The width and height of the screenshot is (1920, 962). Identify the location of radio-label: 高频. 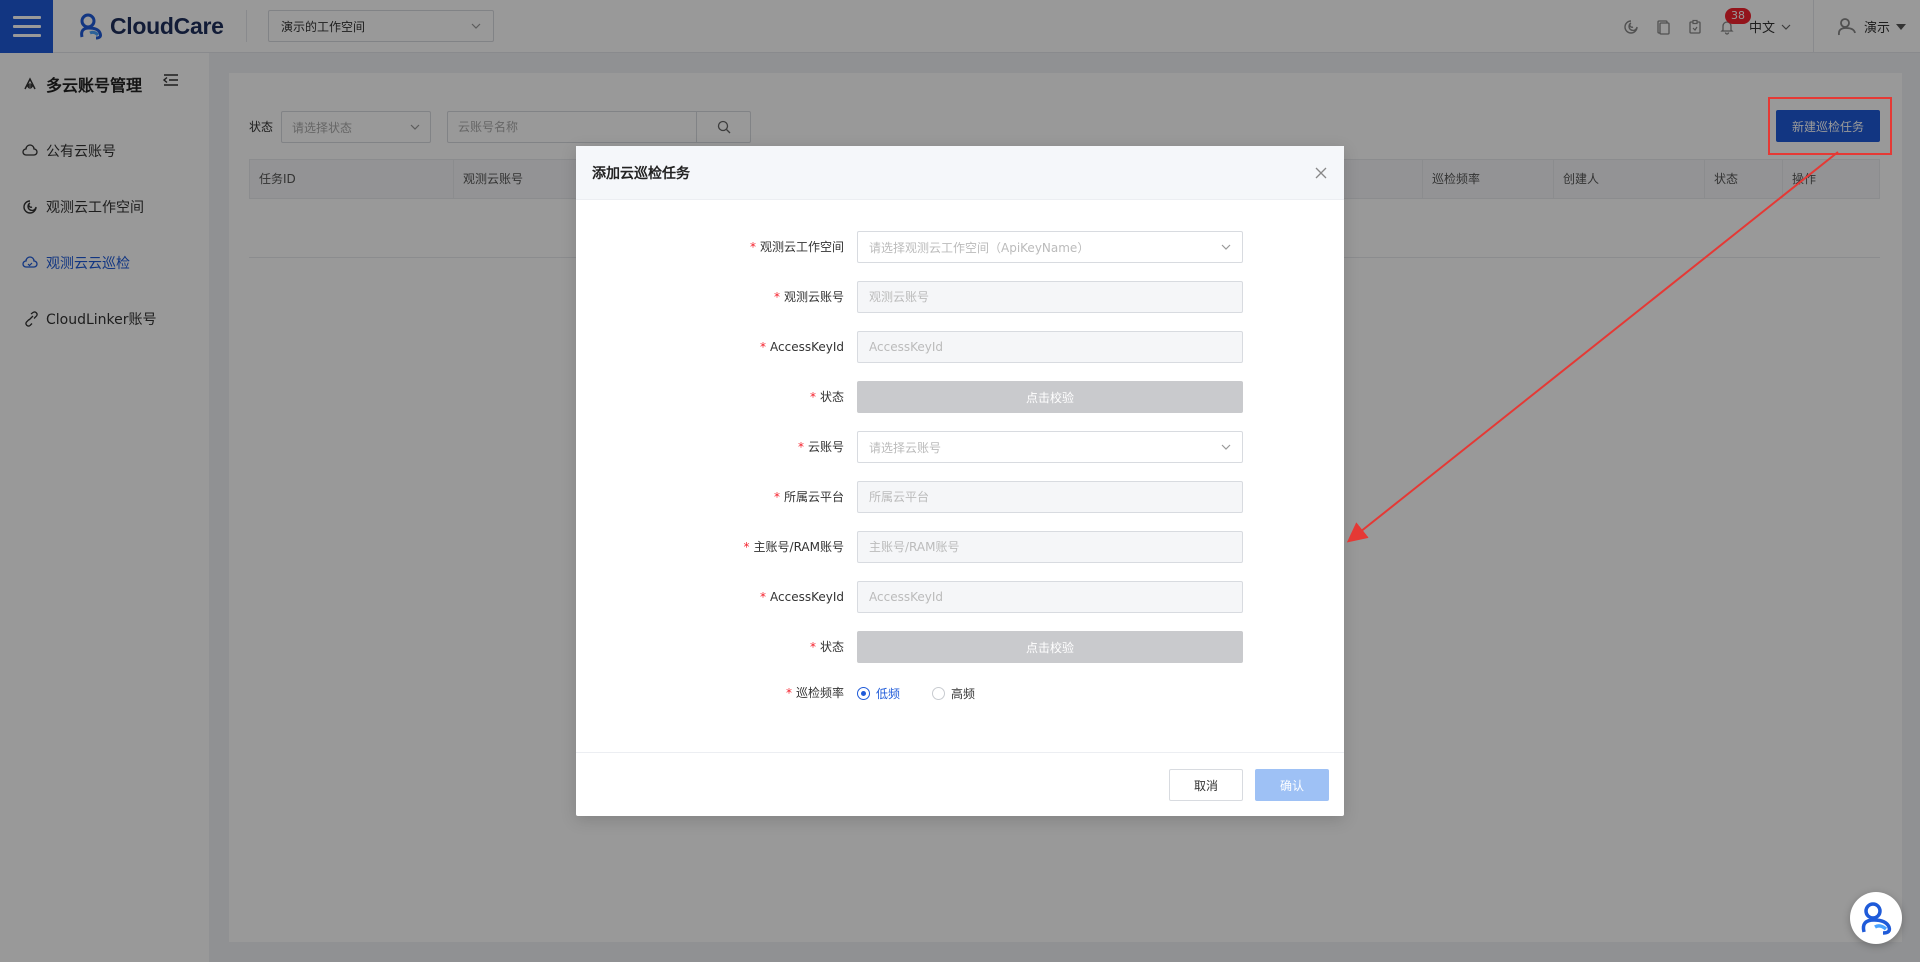
(963, 693).